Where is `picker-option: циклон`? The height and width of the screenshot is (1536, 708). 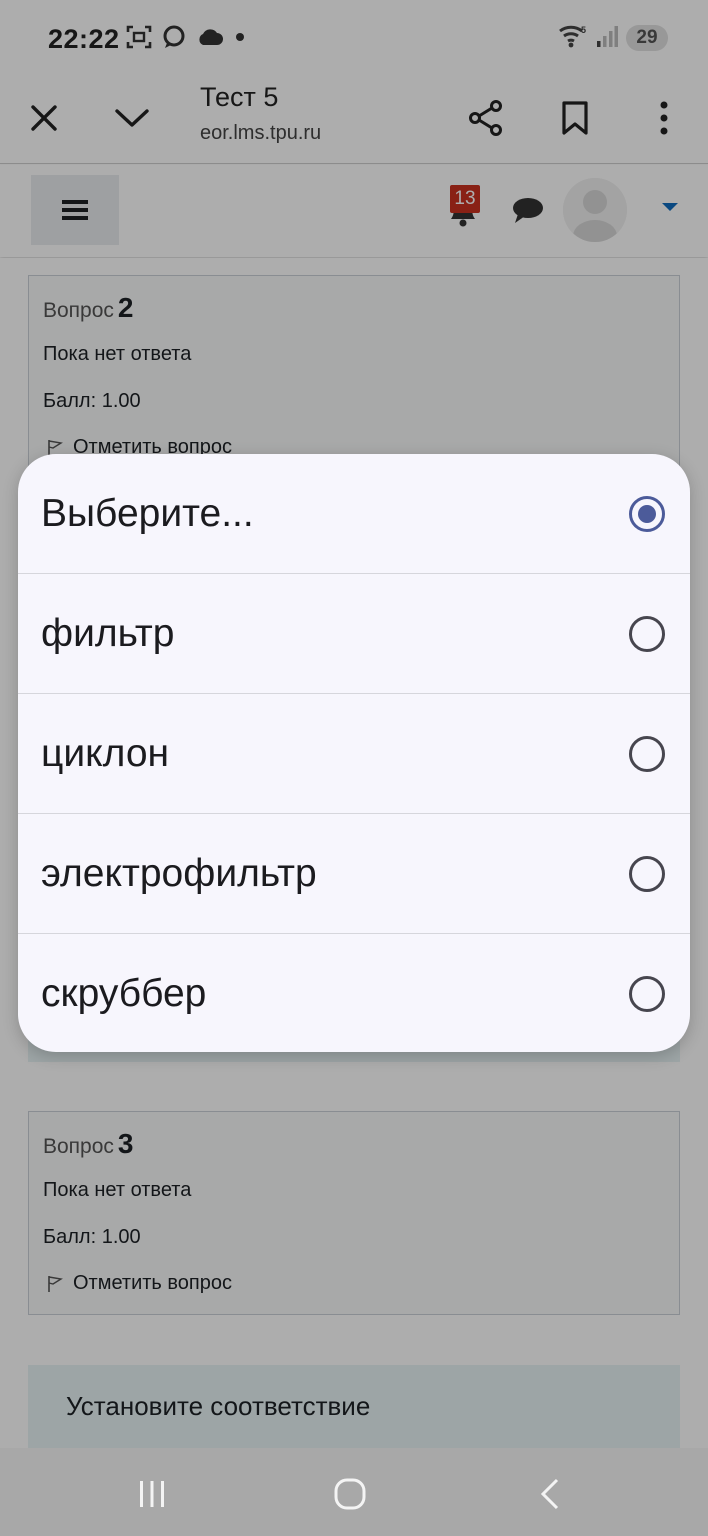
picker-option: циклон is located at coordinates (354, 754).